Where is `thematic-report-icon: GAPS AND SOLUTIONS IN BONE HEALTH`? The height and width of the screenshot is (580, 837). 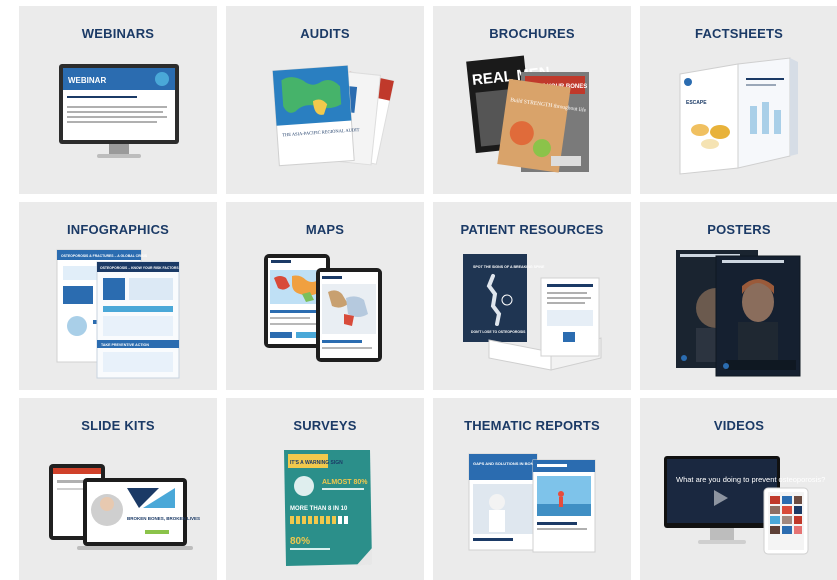 thematic-report-icon: GAPS AND SOLUTIONS IN BONE HEALTH is located at coordinates (532, 503).